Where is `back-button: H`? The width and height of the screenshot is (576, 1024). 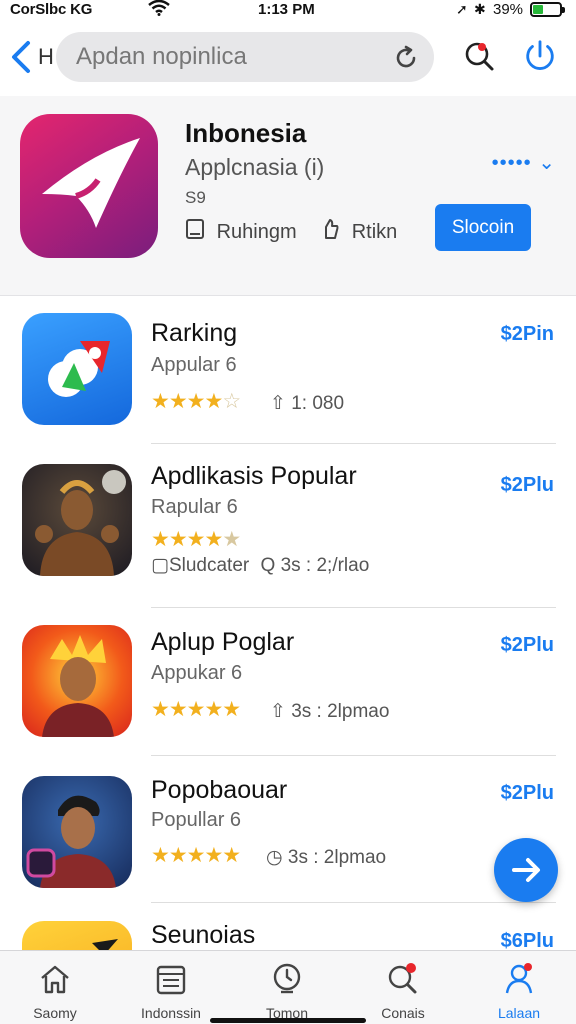 back-button: H is located at coordinates (31, 56).